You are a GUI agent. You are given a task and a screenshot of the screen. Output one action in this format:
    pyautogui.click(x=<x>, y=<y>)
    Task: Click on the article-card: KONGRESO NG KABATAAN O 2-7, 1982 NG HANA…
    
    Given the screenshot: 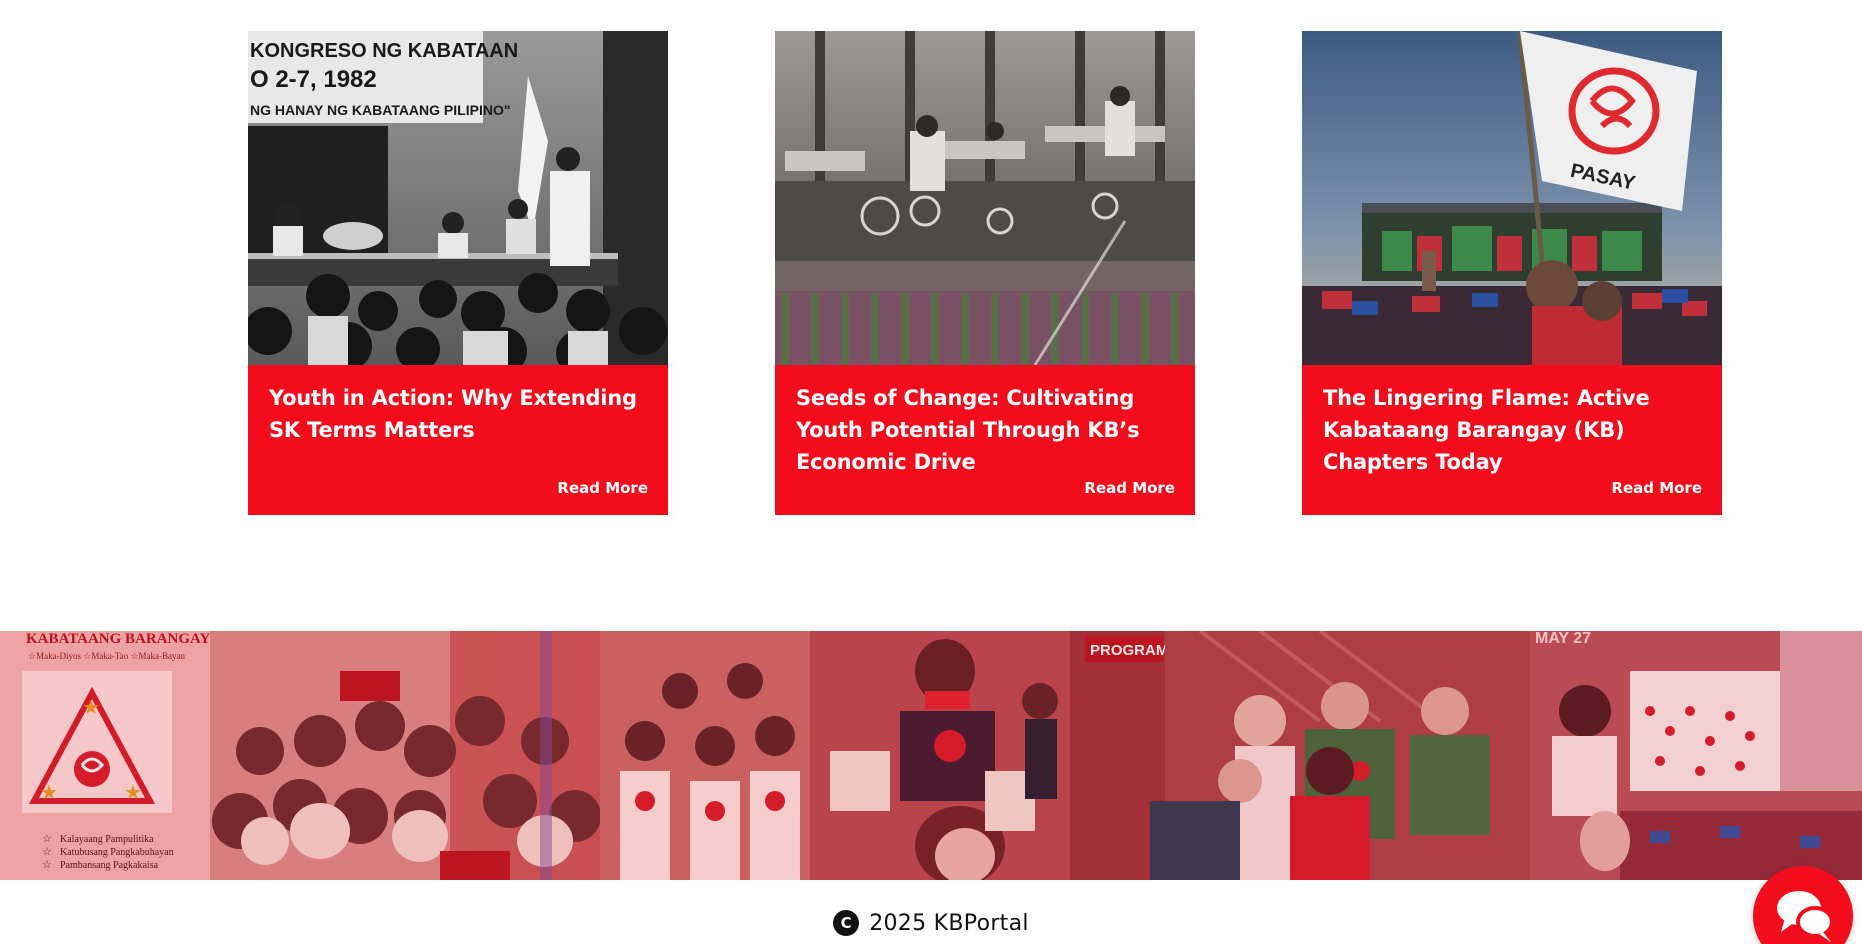 What is the action you would take?
    pyautogui.click(x=458, y=273)
    